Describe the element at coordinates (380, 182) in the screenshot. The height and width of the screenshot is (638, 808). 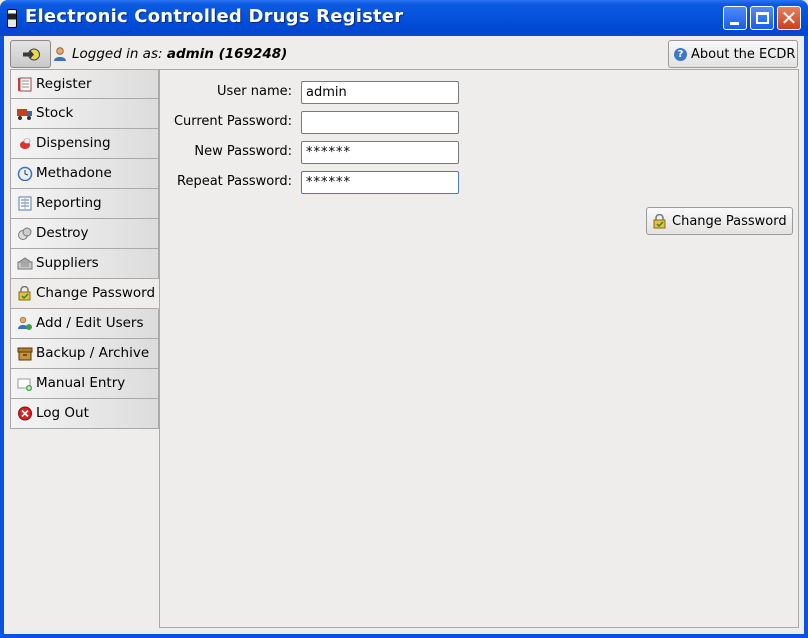
I see `repeat-password-field` at that location.